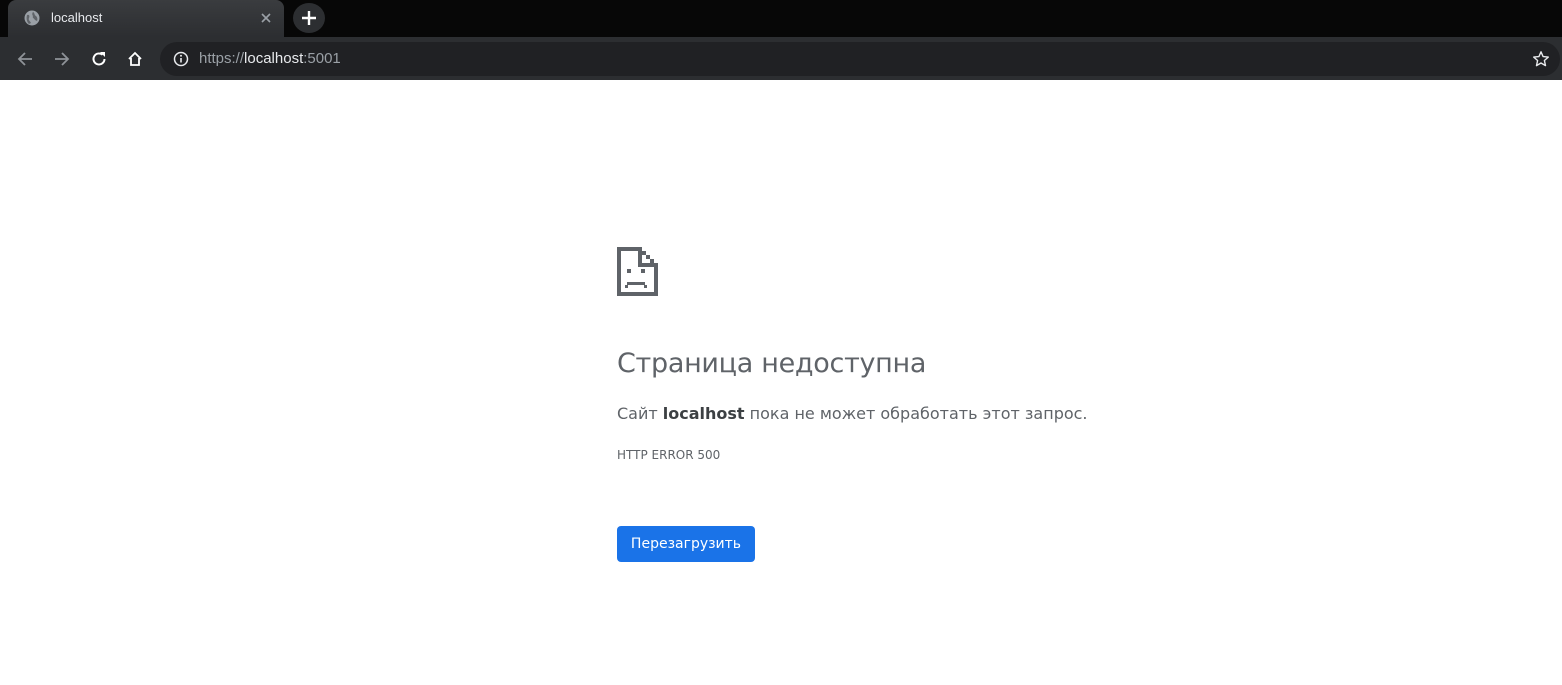  Describe the element at coordinates (1541, 59) in the screenshot. I see `star-outline-icon` at that location.